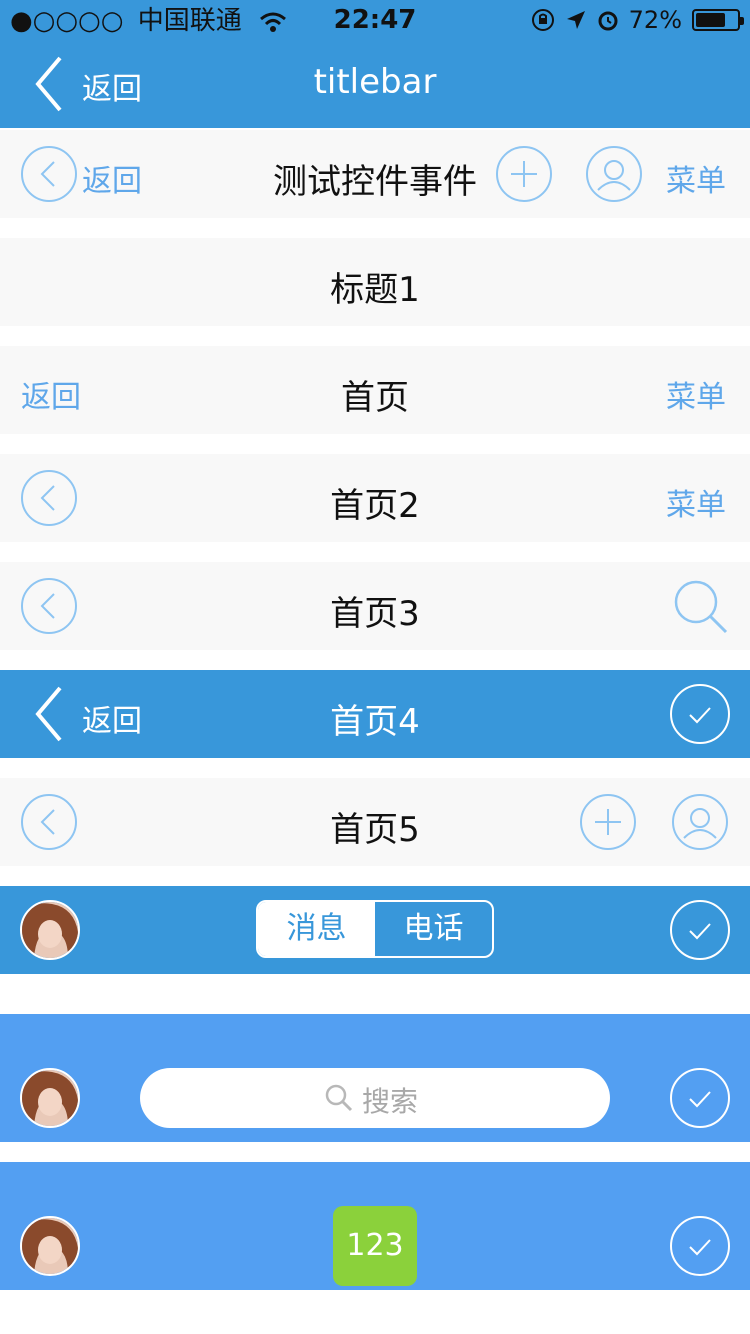  I want to click on search-placeholder: 搜索, so click(389, 1101).